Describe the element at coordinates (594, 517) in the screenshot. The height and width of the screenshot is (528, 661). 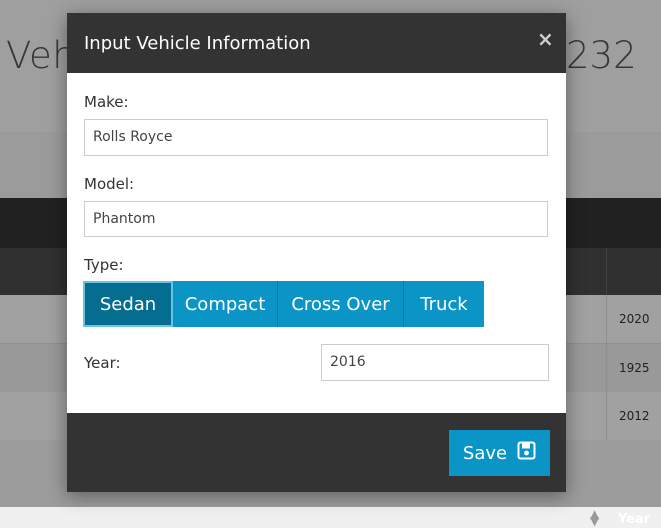
I see `sort-icon: ▲ ▼` at that location.